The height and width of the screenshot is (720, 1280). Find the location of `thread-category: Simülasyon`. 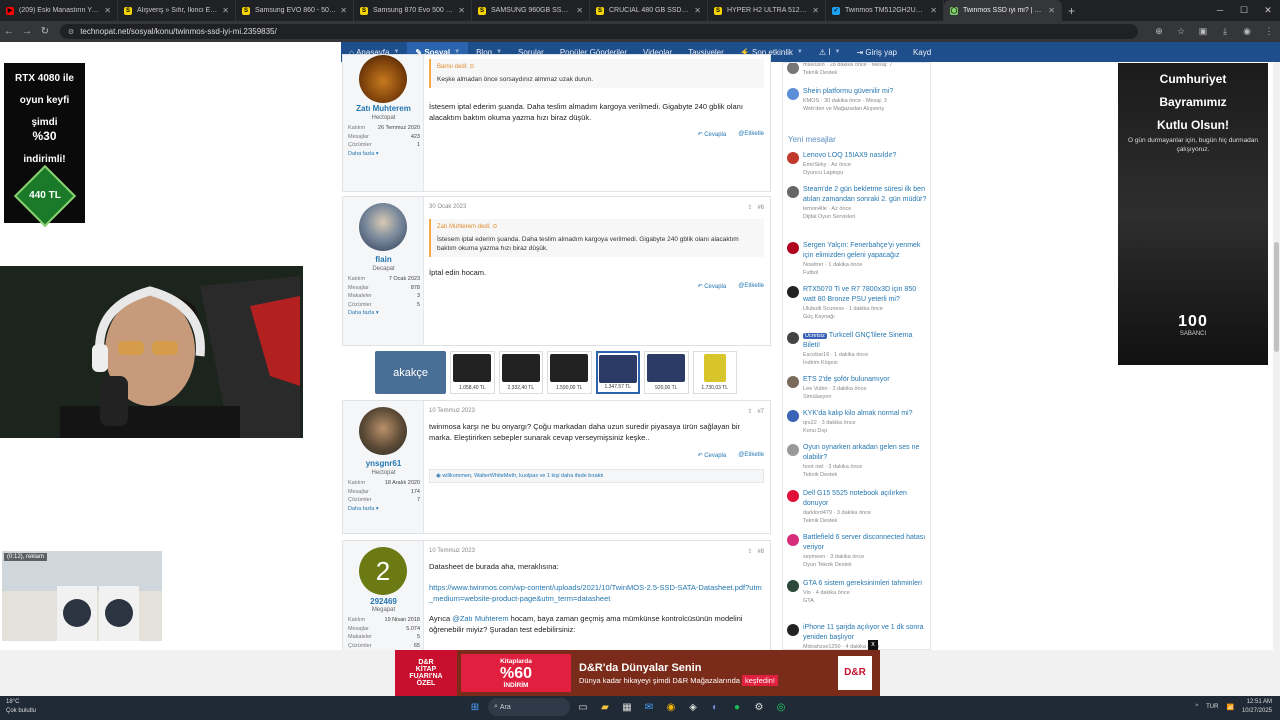

thread-category: Simülasyon is located at coordinates (866, 397).